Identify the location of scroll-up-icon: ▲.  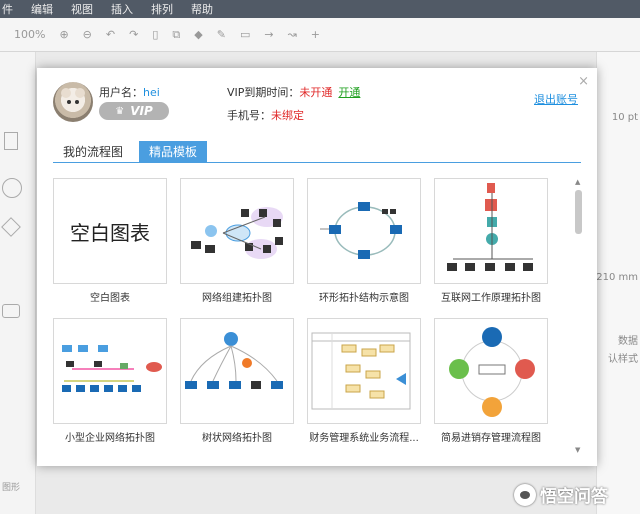
(577, 182).